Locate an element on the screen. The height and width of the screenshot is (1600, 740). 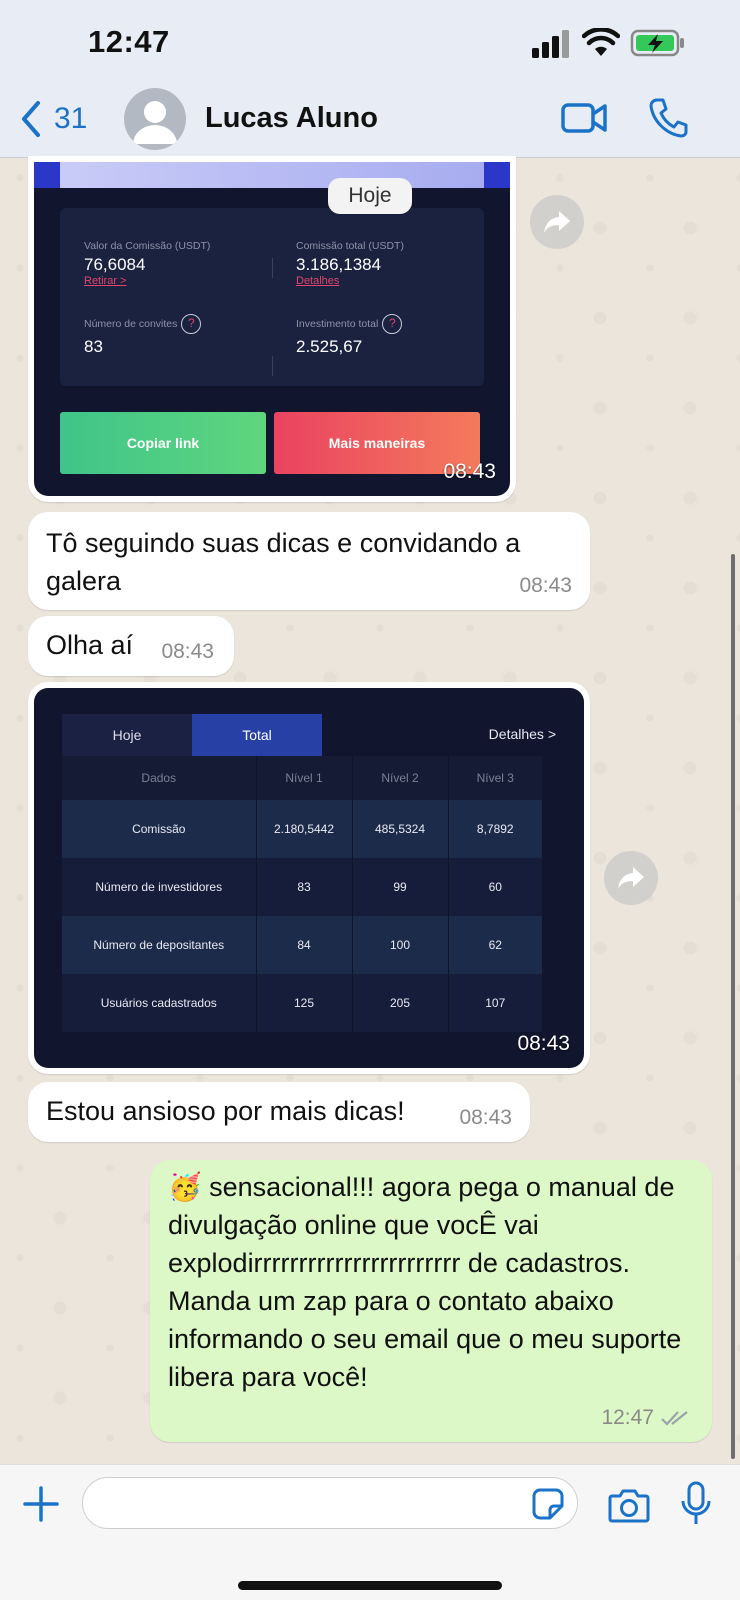
table-cell: 205 is located at coordinates (400, 1003).